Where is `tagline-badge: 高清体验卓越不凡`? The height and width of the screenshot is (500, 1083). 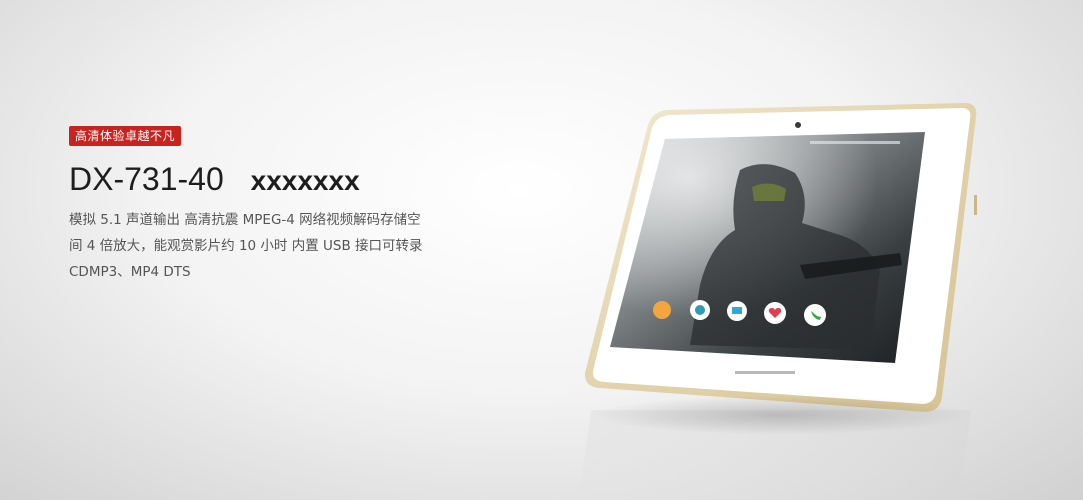 tagline-badge: 高清体验卓越不凡 is located at coordinates (125, 136).